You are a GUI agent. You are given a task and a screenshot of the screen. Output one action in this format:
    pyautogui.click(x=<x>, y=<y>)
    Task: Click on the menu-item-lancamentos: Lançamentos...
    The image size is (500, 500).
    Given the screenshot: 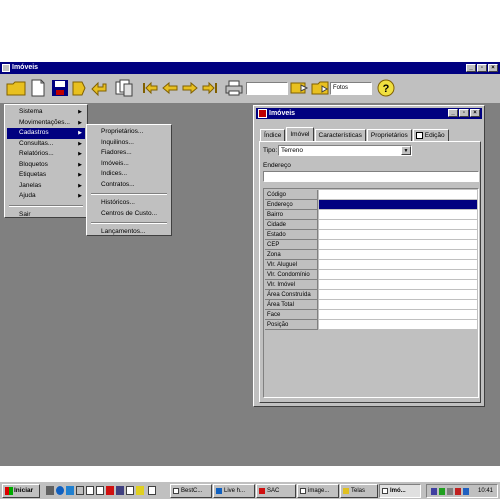 What is the action you would take?
    pyautogui.click(x=129, y=232)
    